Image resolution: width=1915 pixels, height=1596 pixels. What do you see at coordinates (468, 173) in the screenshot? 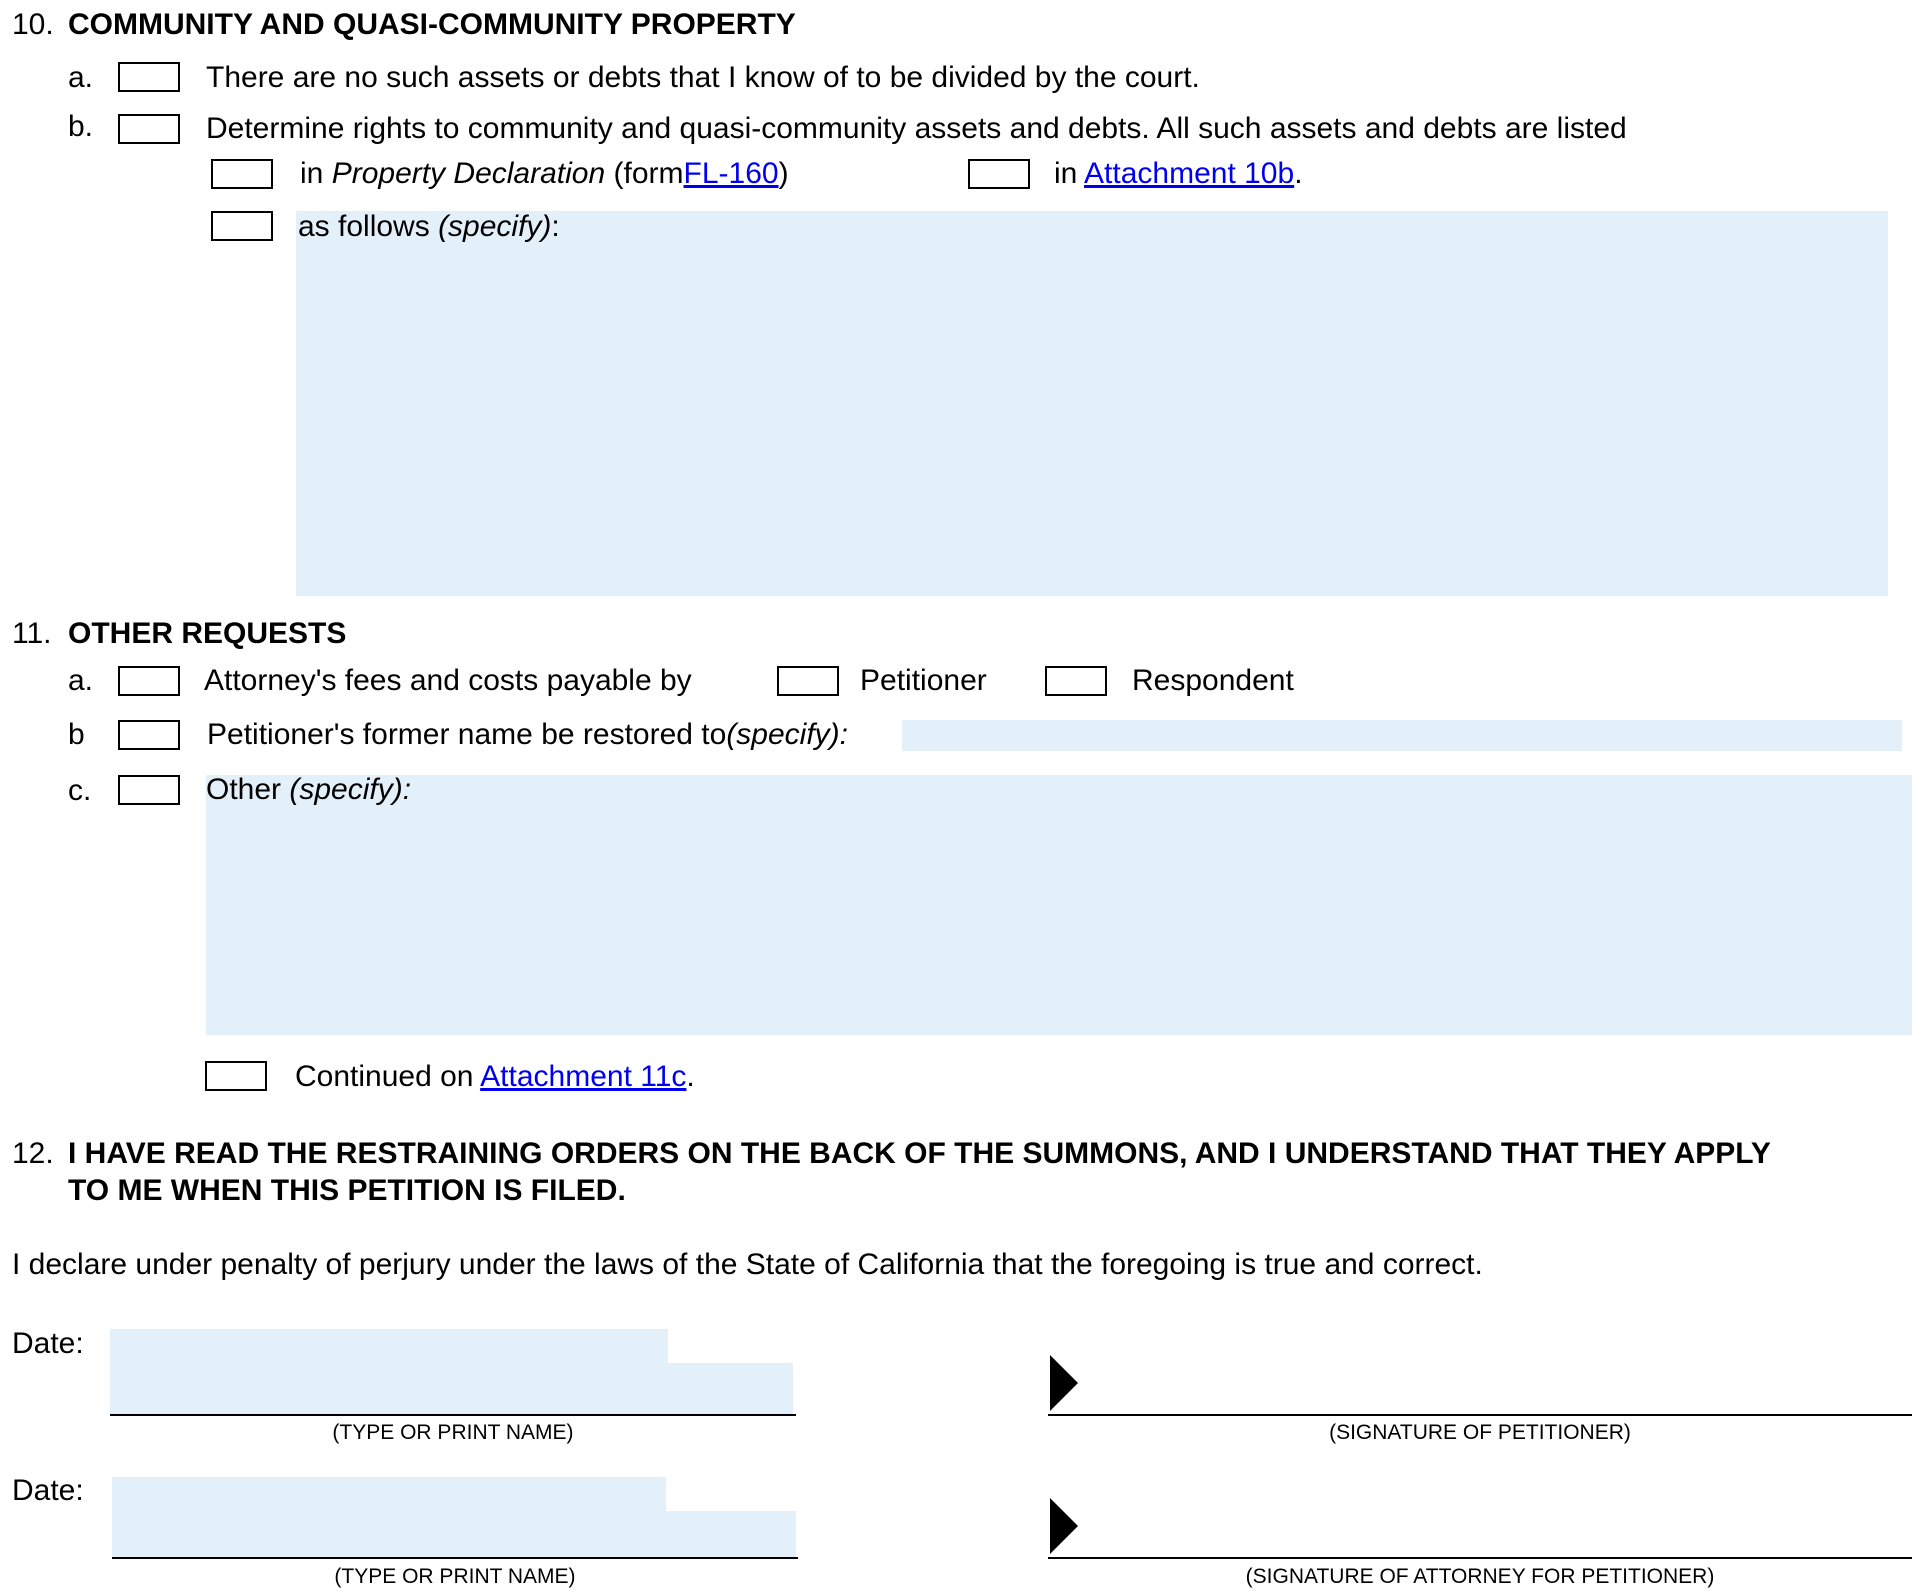
I see `form-name: Property Declaration` at bounding box center [468, 173].